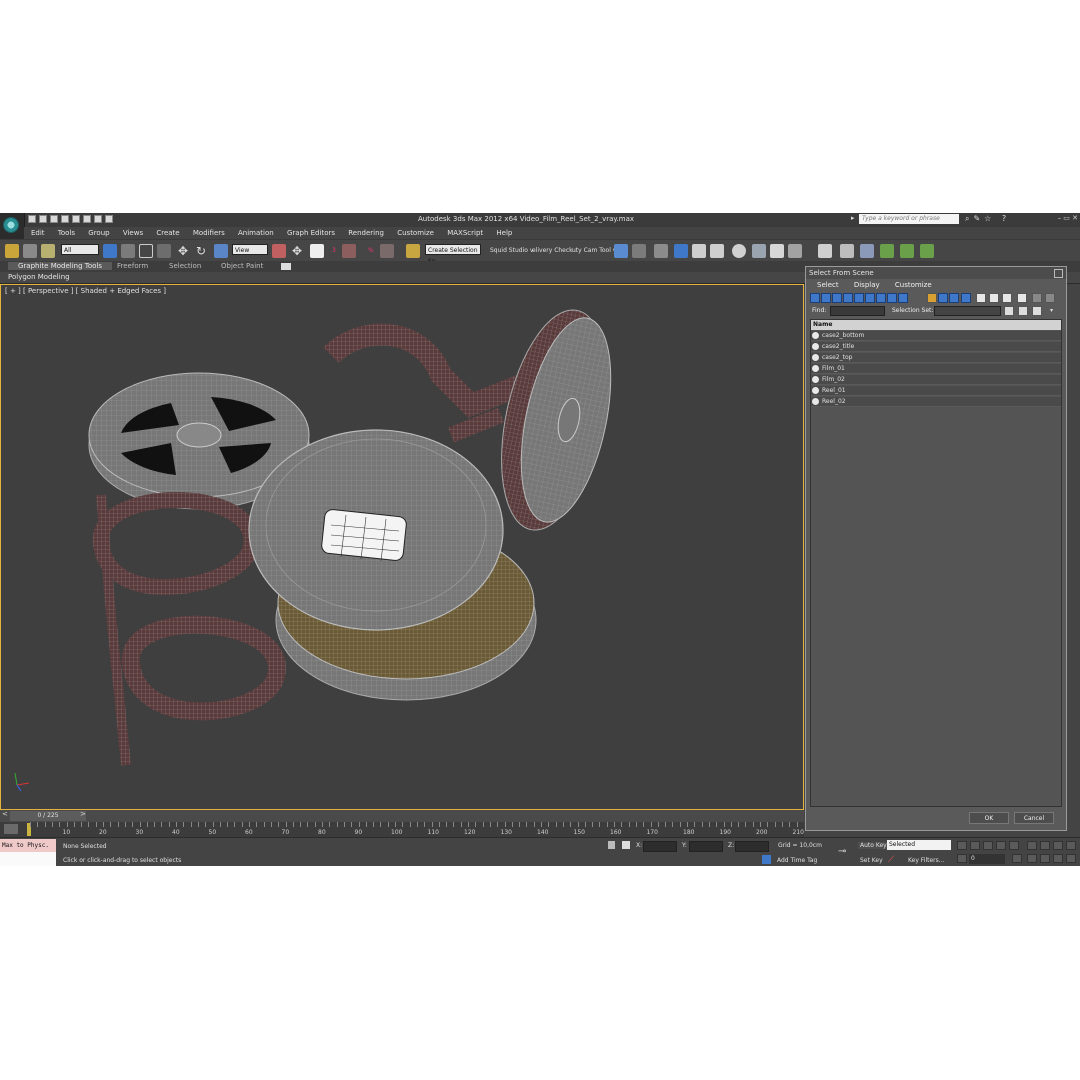 Image resolution: width=1080 pixels, height=1080 pixels. Describe the element at coordinates (815, 298) in the screenshot. I see `display-geometry-icon` at that location.